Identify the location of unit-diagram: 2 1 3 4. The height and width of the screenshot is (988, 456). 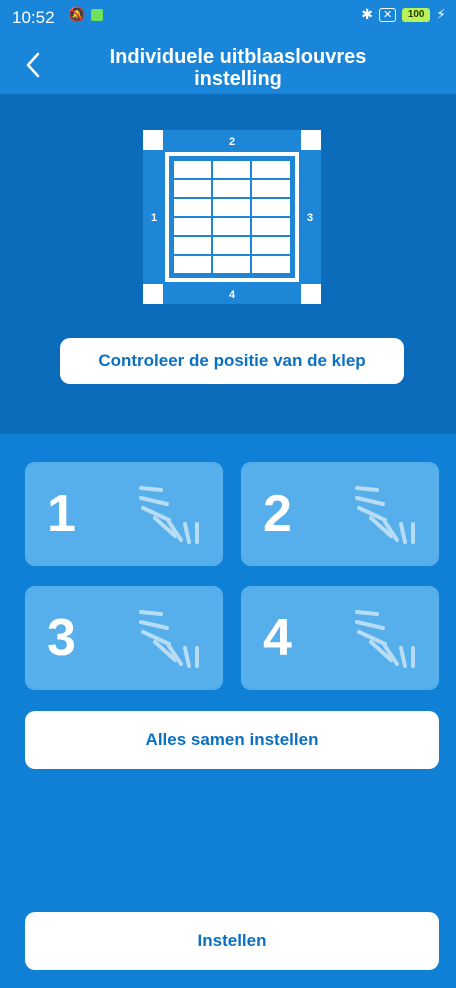
(232, 217).